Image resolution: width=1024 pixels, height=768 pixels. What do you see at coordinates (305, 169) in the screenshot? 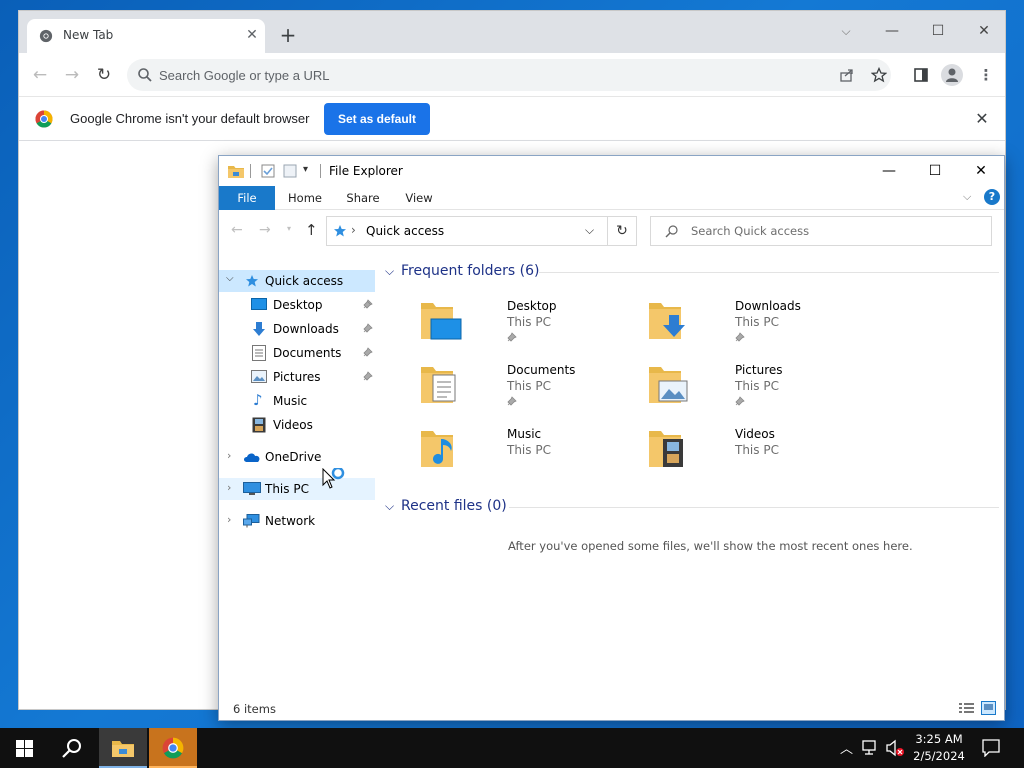
I see `customize-qat-dropdown-icon: ▾` at bounding box center [305, 169].